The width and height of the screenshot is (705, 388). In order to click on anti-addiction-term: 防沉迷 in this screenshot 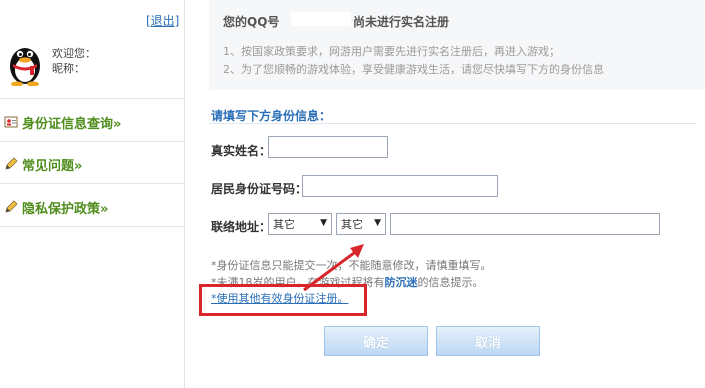, I will do `click(401, 282)`.